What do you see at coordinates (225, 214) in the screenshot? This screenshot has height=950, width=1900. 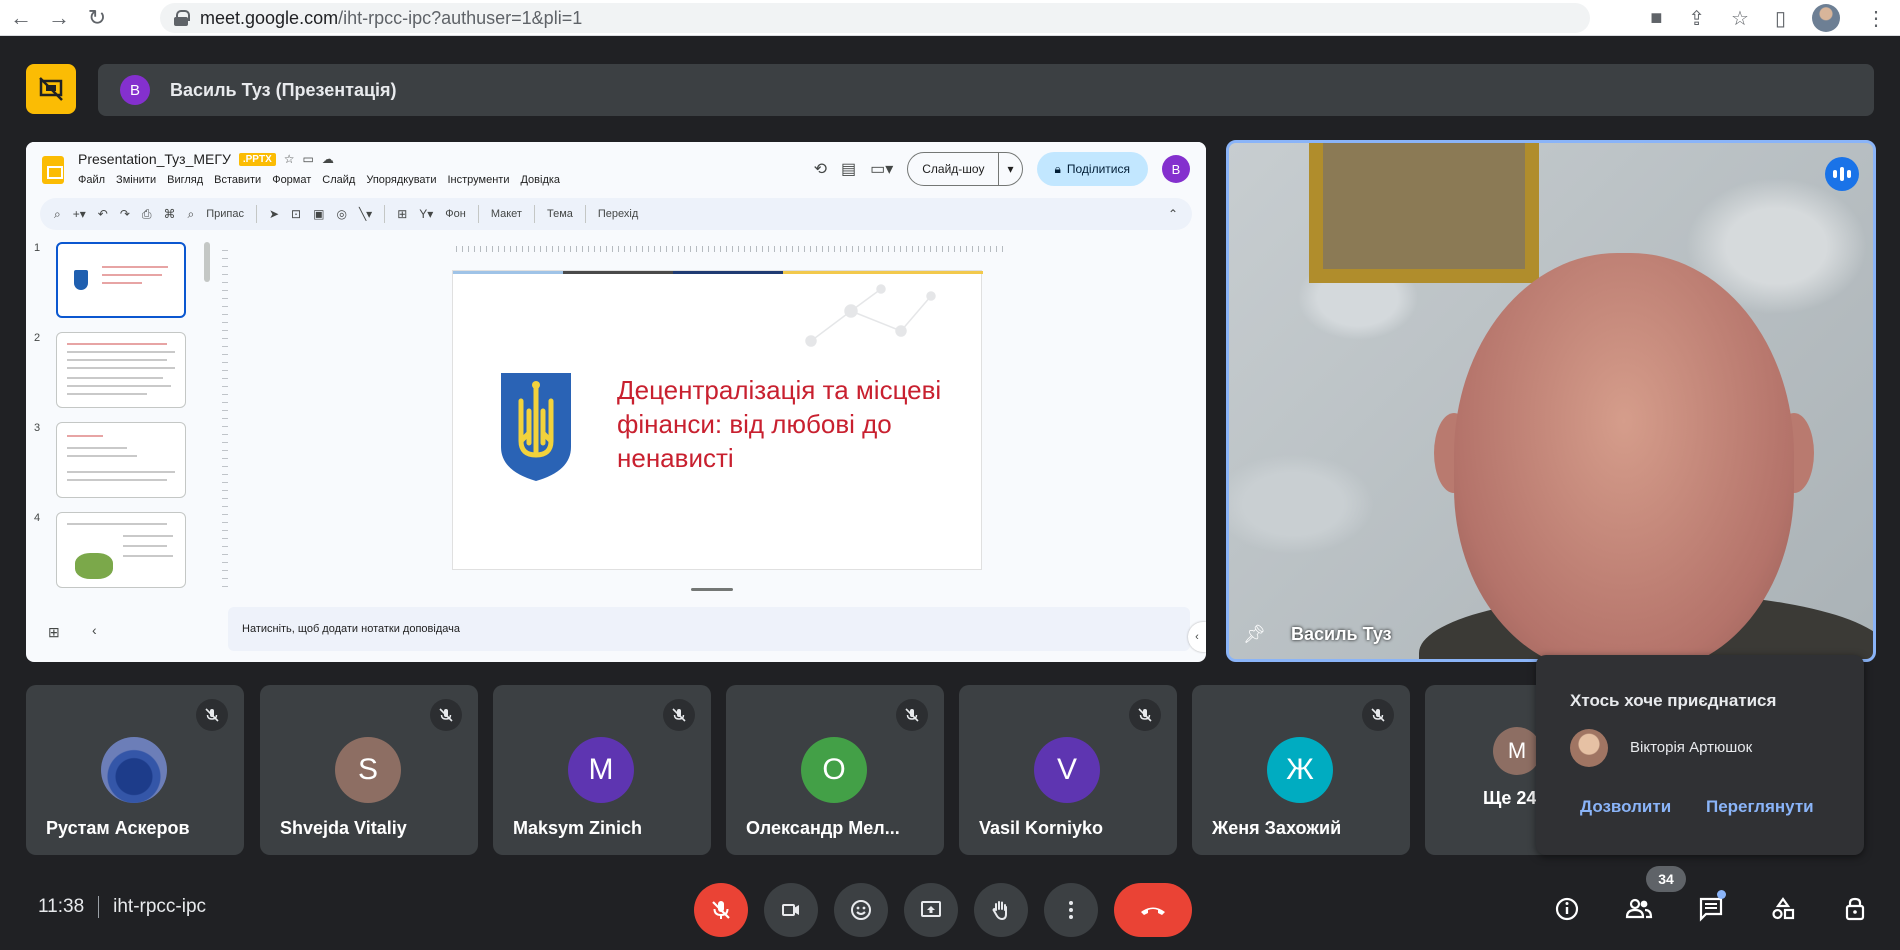 I see `zoom-select: Припас` at bounding box center [225, 214].